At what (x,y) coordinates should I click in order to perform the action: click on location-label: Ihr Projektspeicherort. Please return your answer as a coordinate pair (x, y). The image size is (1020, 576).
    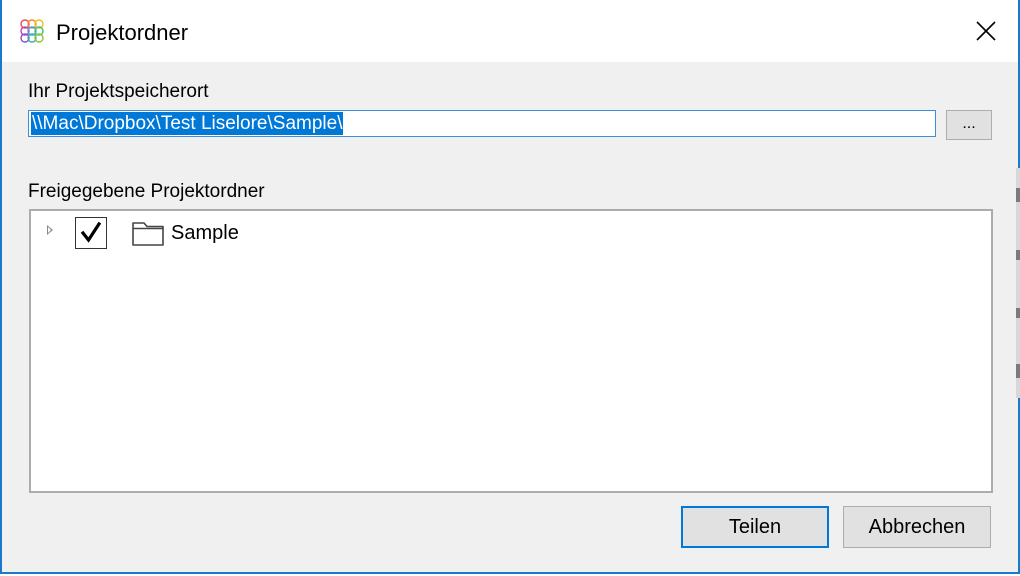
    Looking at the image, I should click on (118, 91).